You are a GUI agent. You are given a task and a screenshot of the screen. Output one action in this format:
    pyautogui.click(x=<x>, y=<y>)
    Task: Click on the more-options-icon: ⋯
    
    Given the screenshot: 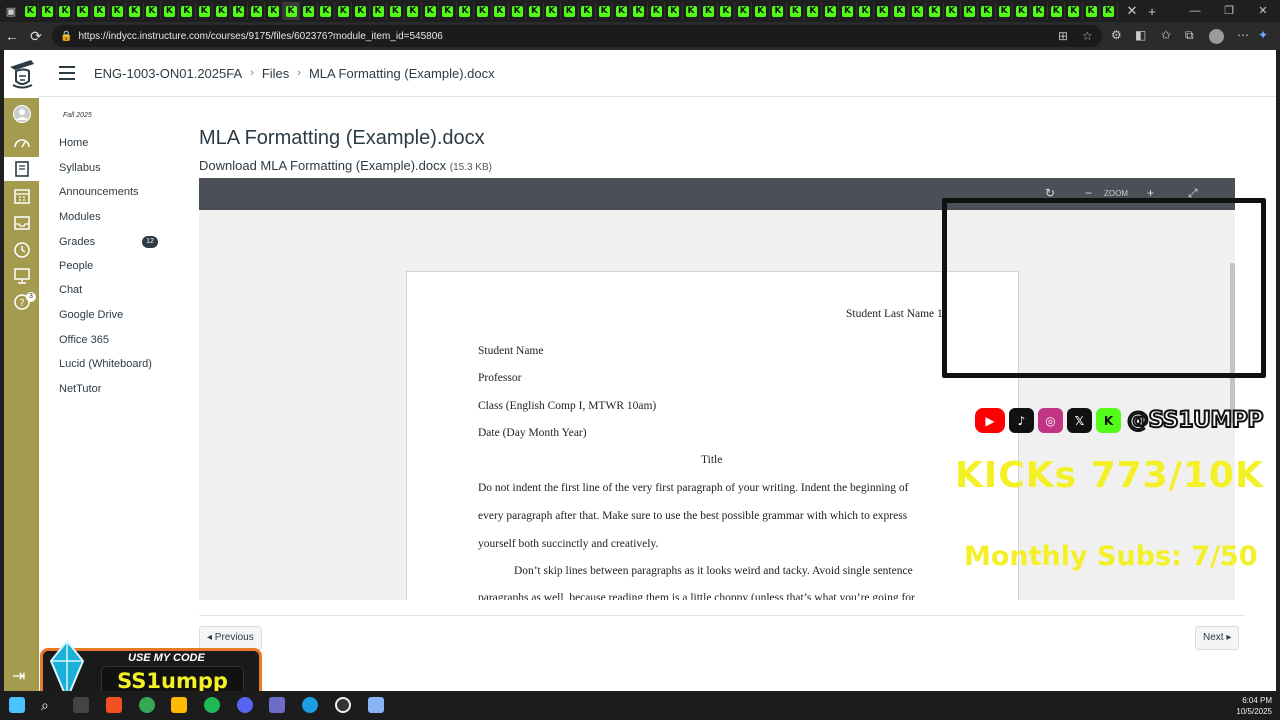 What is the action you would take?
    pyautogui.click(x=1243, y=35)
    